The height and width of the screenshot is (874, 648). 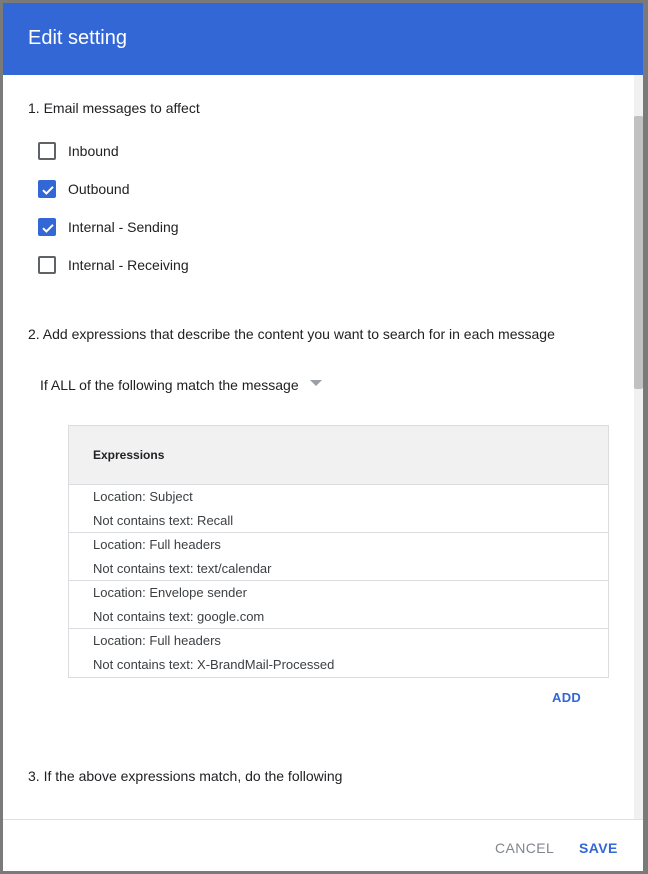 I want to click on cancel-button: CANCEL, so click(x=524, y=848).